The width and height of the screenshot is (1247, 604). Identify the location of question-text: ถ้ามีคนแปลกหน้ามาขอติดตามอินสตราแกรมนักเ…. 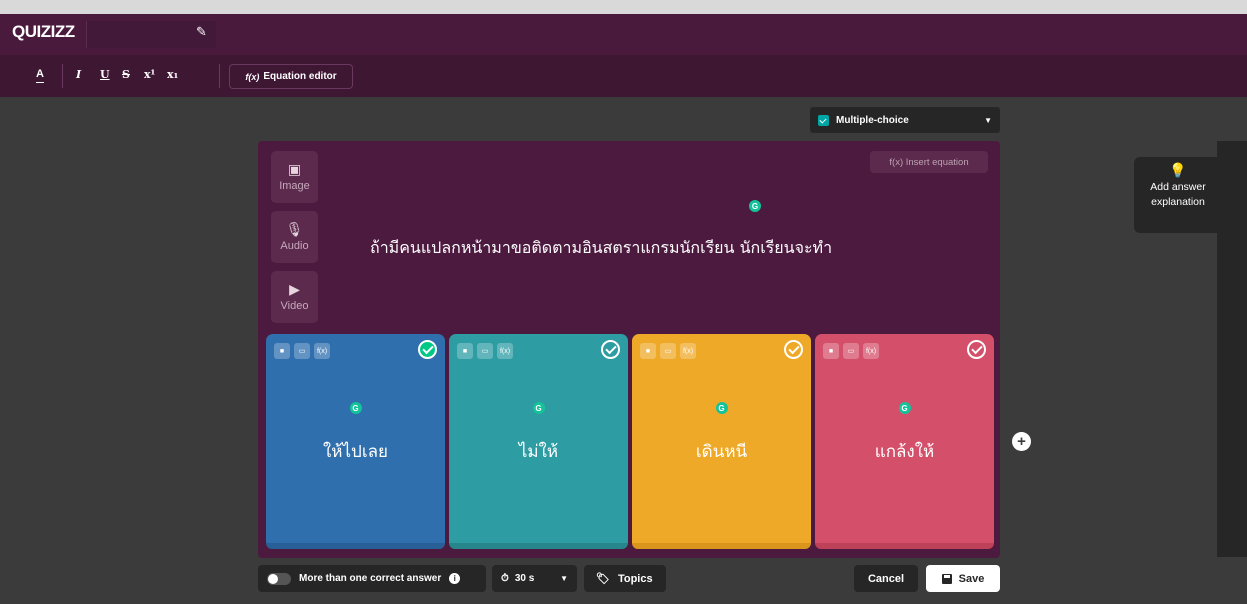
(650, 248).